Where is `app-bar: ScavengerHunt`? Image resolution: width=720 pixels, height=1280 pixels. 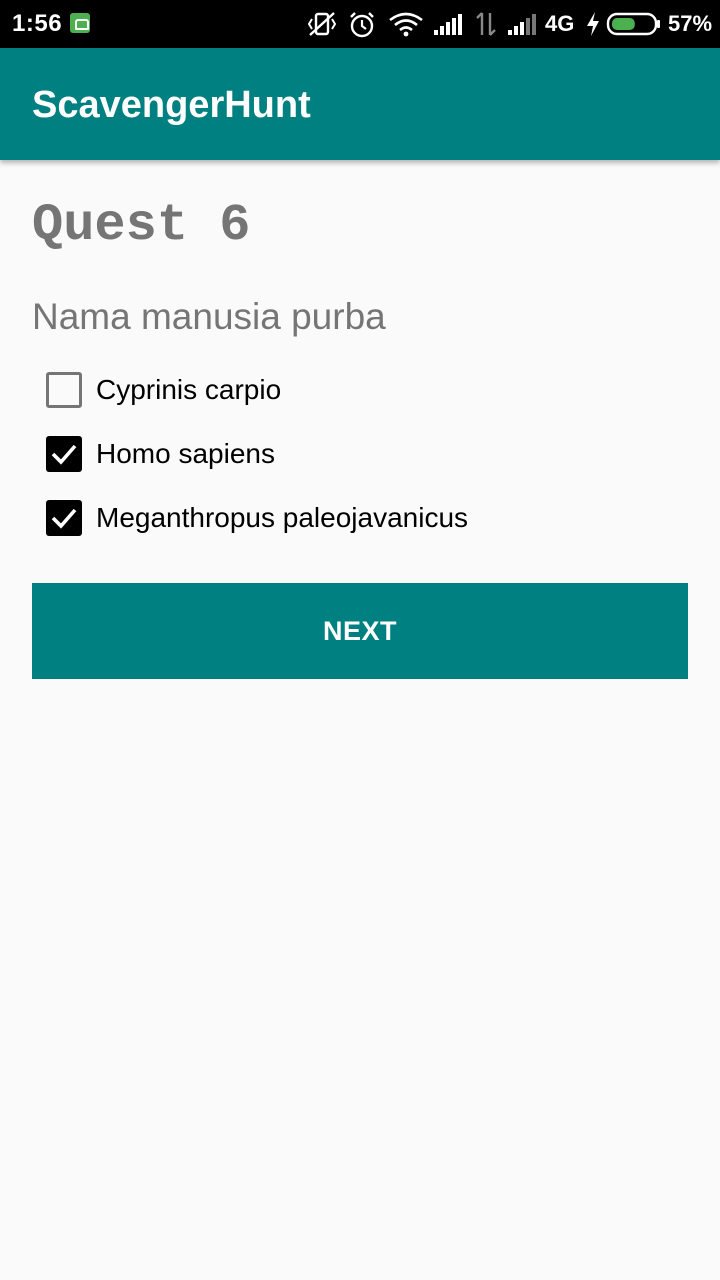 app-bar: ScavengerHunt is located at coordinates (360, 104).